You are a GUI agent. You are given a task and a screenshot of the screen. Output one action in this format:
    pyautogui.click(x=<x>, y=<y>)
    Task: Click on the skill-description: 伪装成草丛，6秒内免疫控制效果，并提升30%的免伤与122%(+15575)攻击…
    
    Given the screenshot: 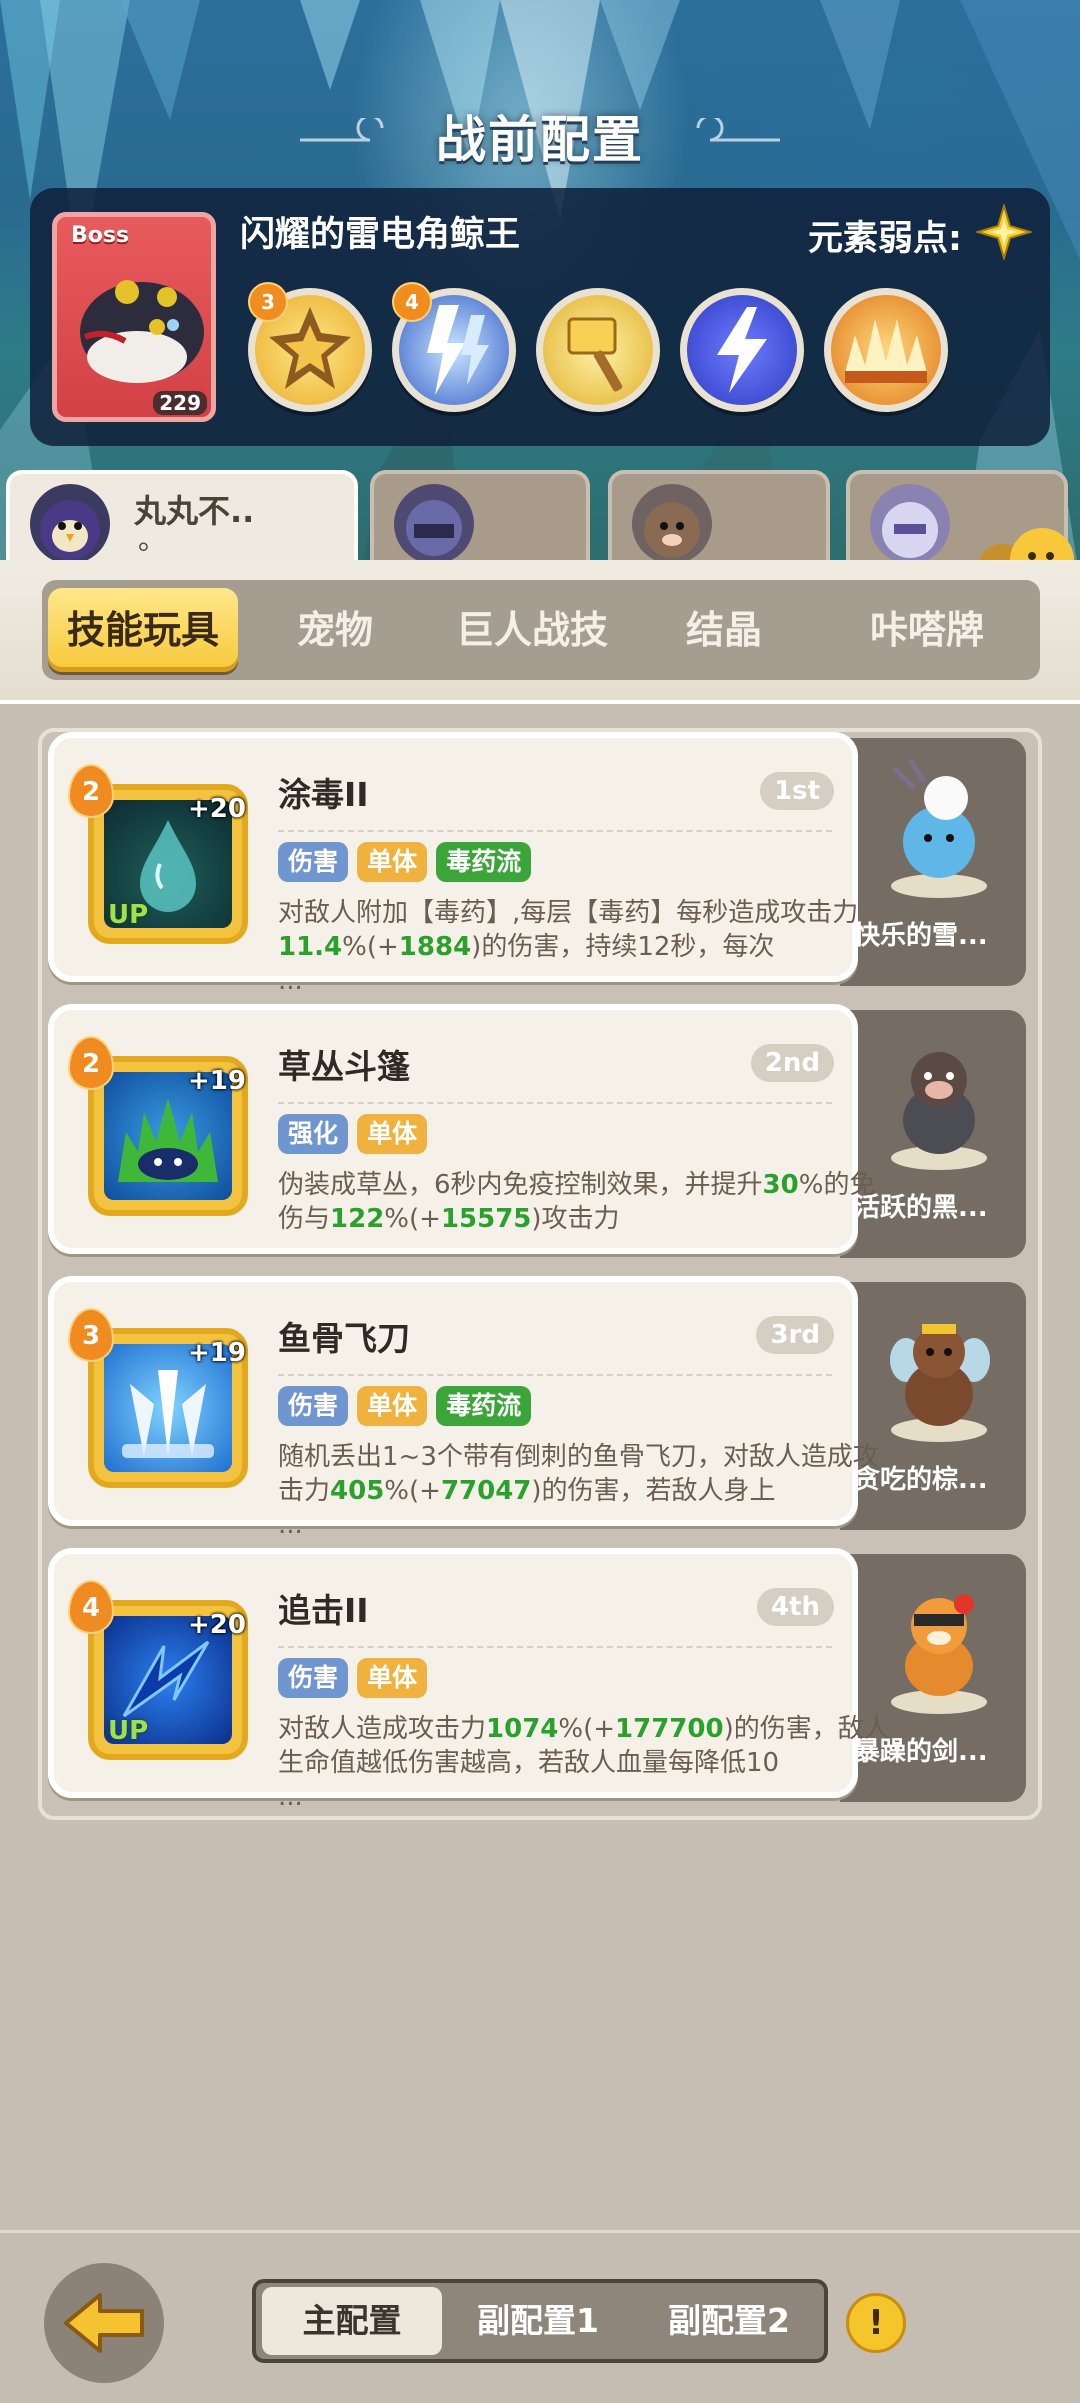 What is the action you would take?
    pyautogui.click(x=577, y=1202)
    